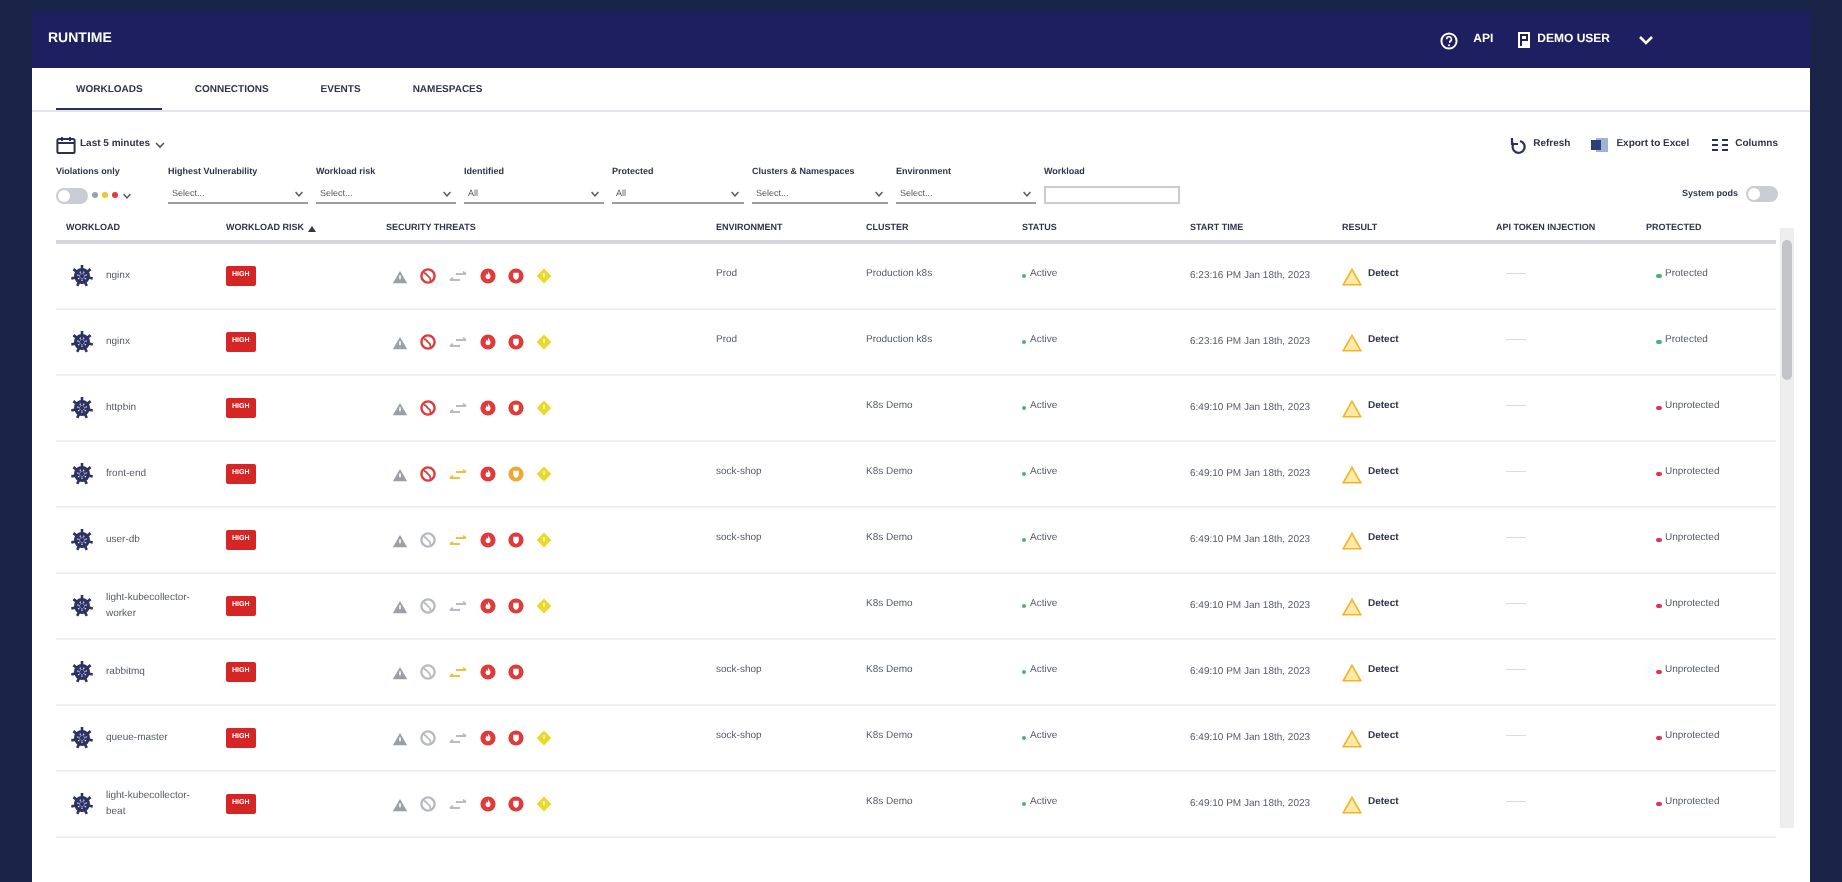 This screenshot has height=882, width=1842. Describe the element at coordinates (1517, 145) in the screenshot. I see `refresh-icon` at that location.